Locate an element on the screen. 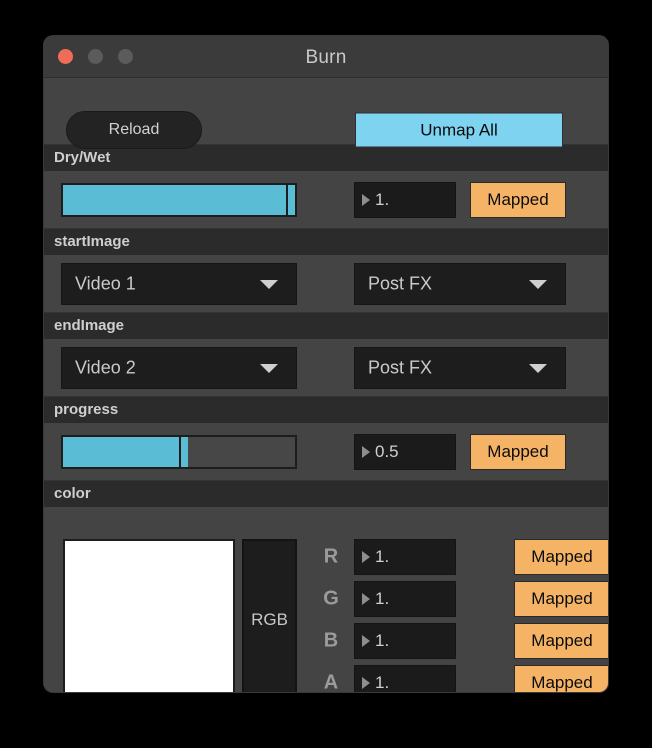 This screenshot has height=748, width=652. section-body-start-image: Video 1 Post FX is located at coordinates (326, 283).